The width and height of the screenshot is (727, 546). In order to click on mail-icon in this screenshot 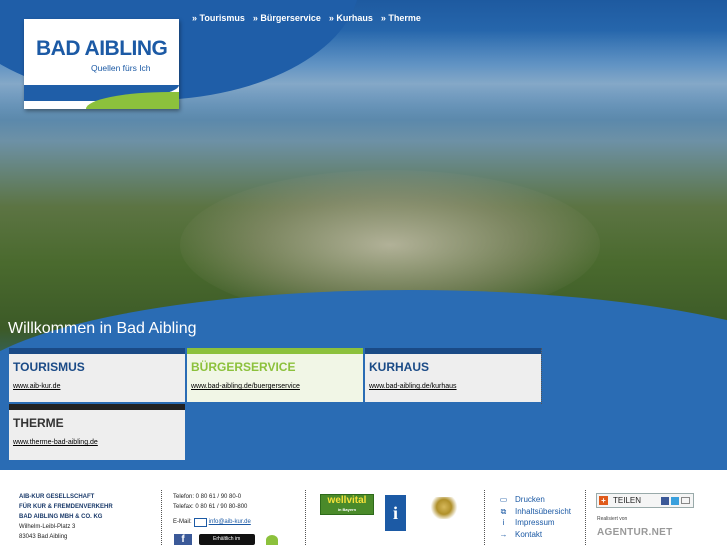, I will do `click(200, 522)`.